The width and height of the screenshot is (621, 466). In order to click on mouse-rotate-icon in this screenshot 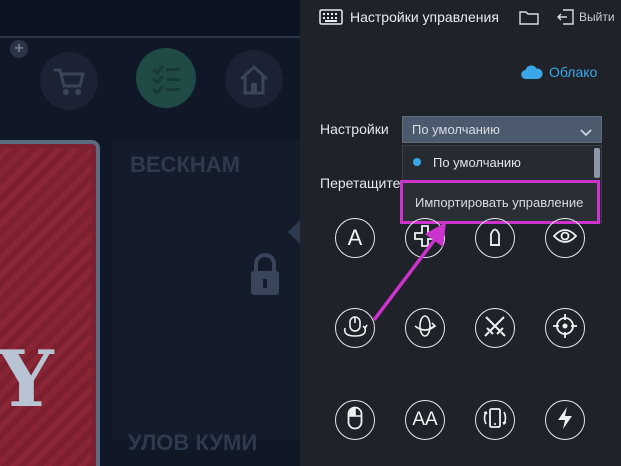, I will do `click(355, 328)`.